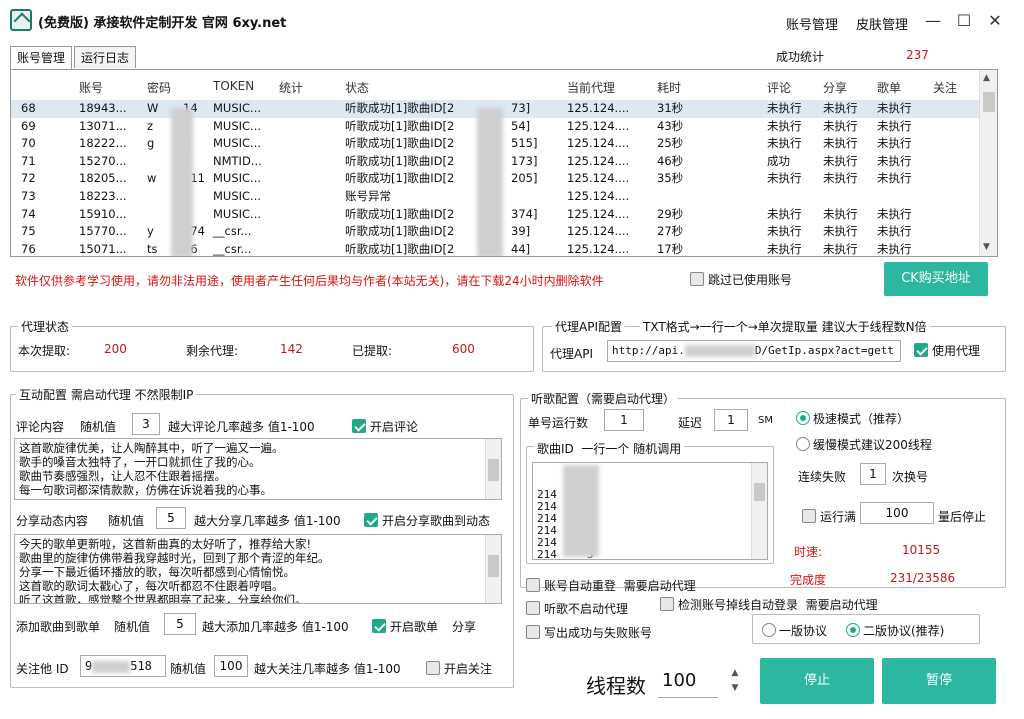 The height and width of the screenshot is (719, 1024). What do you see at coordinates (670, 125) in the screenshot?
I see `cell-time: 43秒` at bounding box center [670, 125].